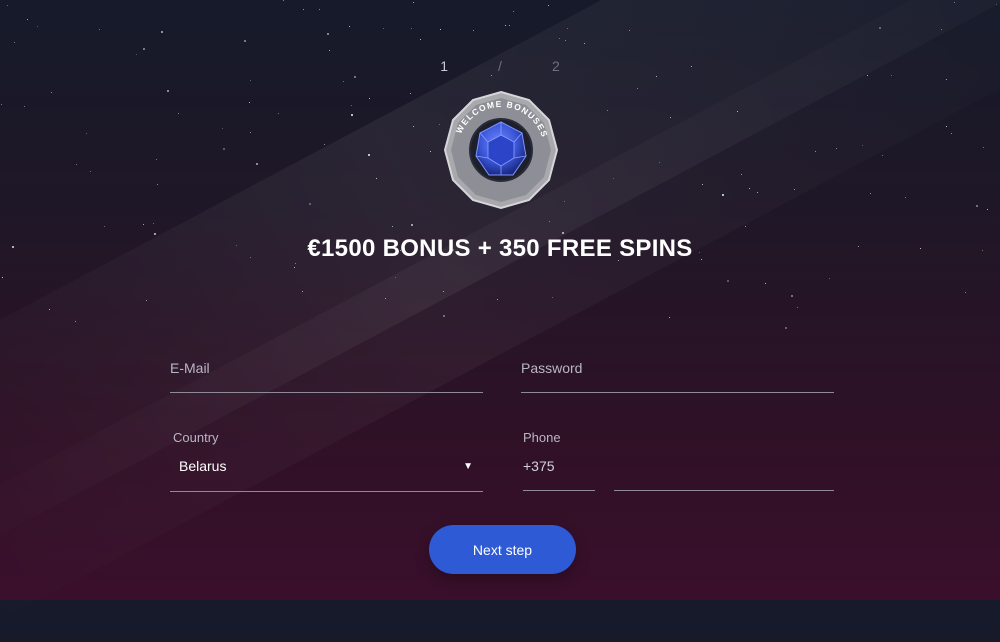 This screenshot has width=1000, height=642. What do you see at coordinates (502, 549) in the screenshot?
I see `next-step-button: Next step` at bounding box center [502, 549].